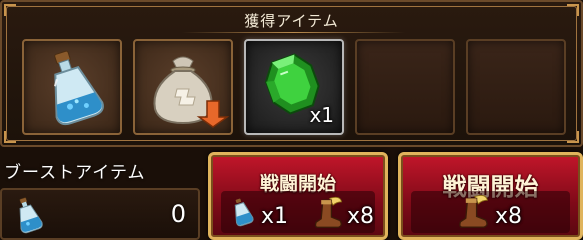  Describe the element at coordinates (75, 173) in the screenshot. I see `boost-items-label: ブーストアイテム` at that location.